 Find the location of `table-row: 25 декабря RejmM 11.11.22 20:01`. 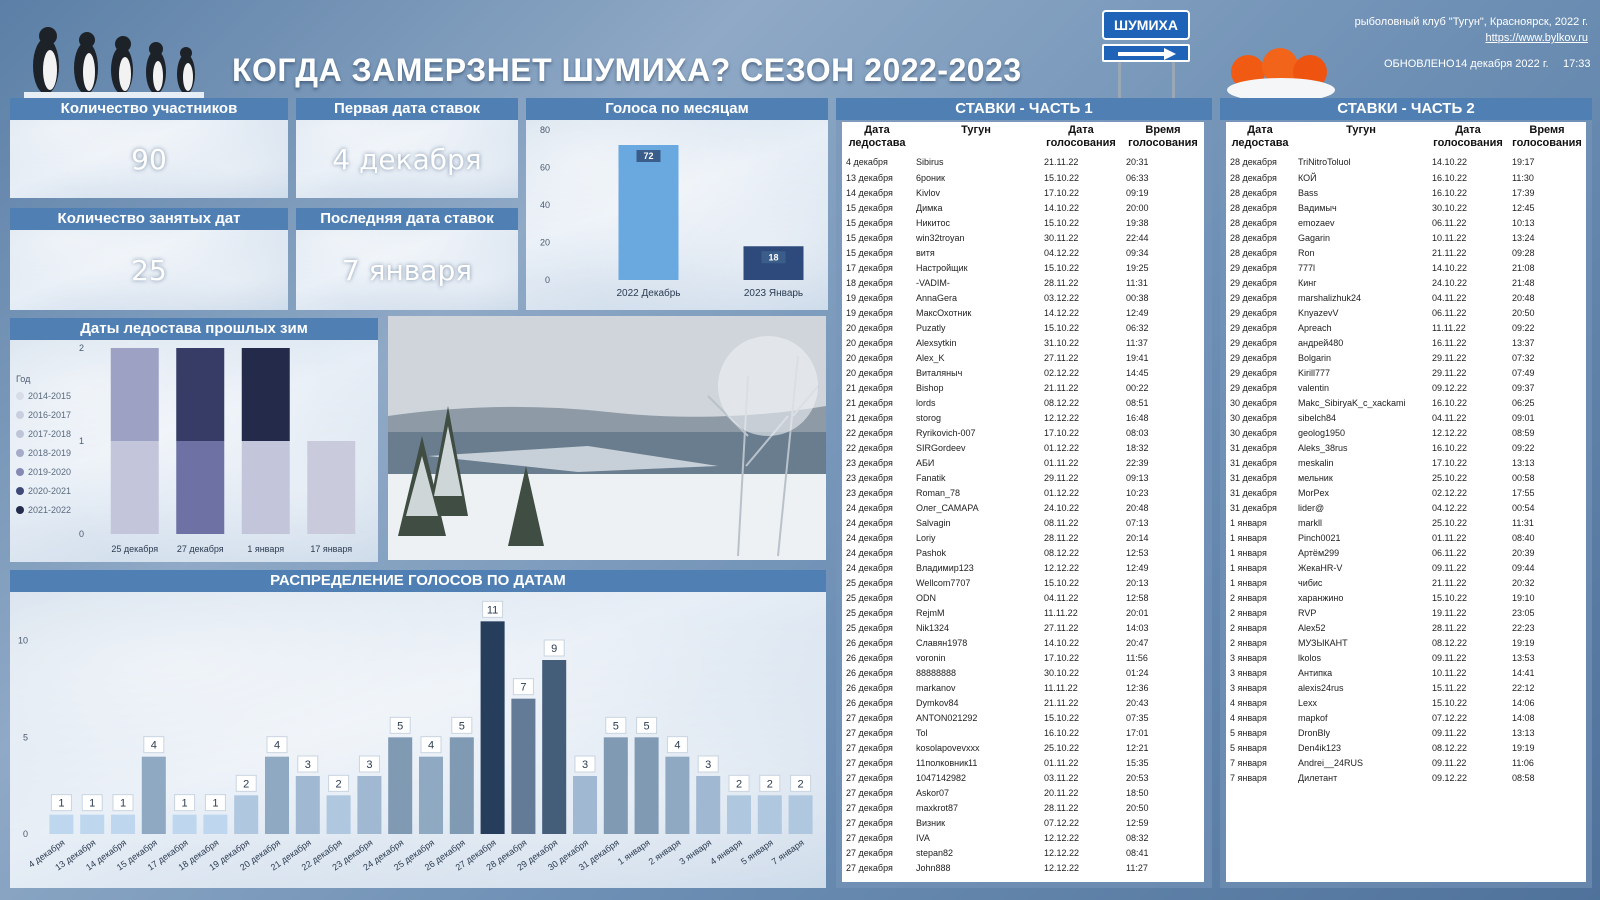

table-row: 25 декабря RejmM 11.11.22 20:01 is located at coordinates (1023, 613).